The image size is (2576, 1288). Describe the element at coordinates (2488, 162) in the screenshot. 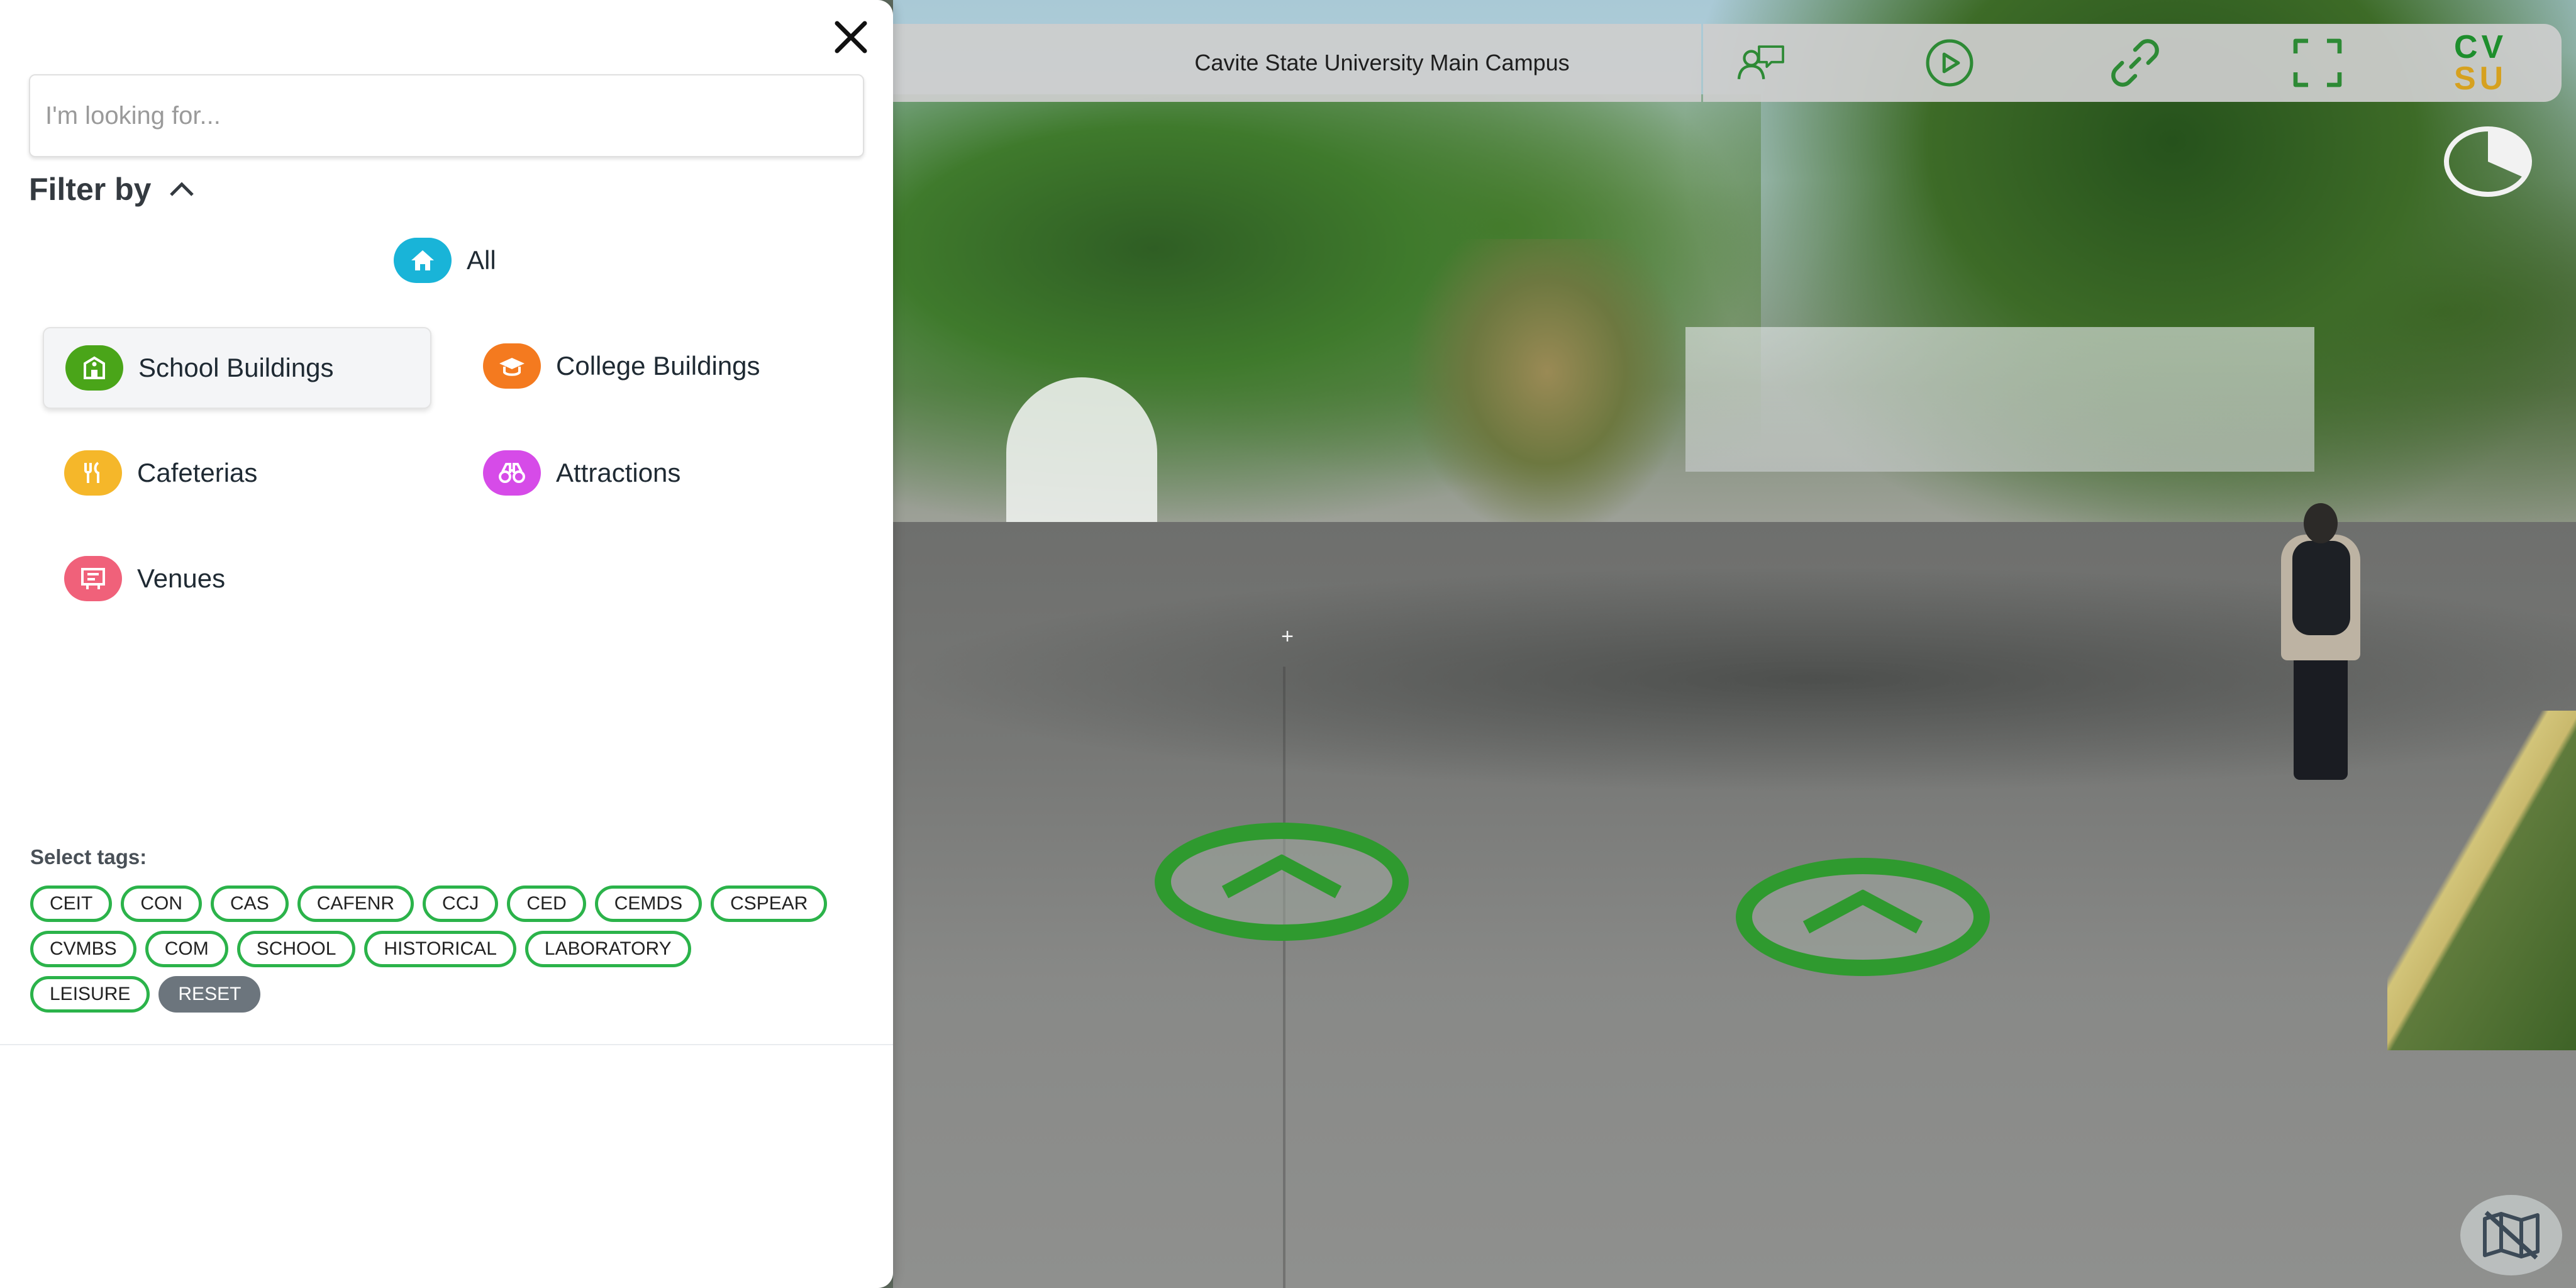

I see `compass-icon` at that location.